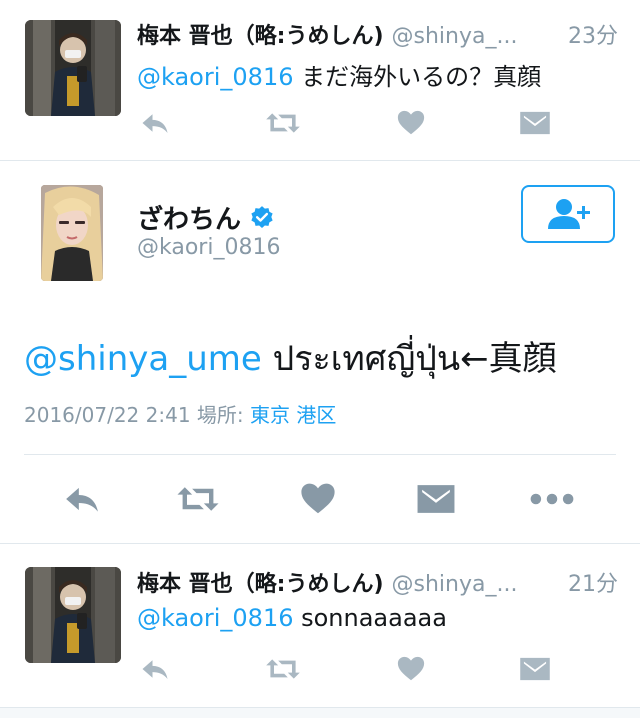  Describe the element at coordinates (370, 618) in the screenshot. I see `tweet-body: sonnaaaaaa` at that location.